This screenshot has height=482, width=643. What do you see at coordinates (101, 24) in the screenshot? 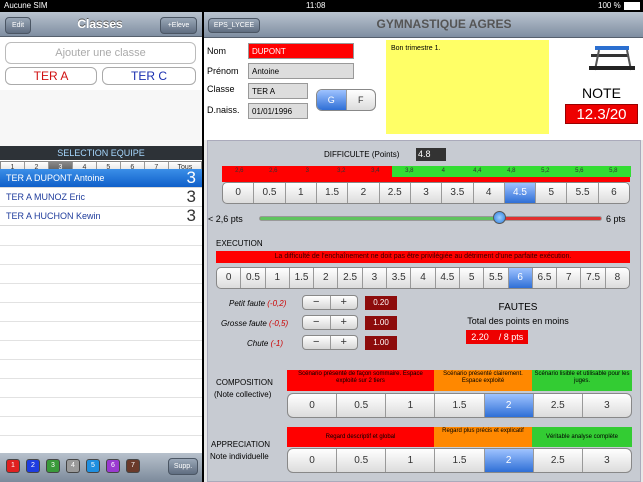
I see `classes-navbar: Edit Classes +Eleve` at bounding box center [101, 24].